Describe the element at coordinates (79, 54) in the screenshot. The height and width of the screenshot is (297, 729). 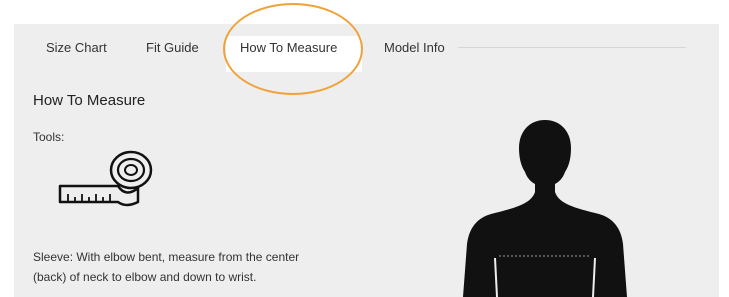
I see `tab-size-chart: Size Chart` at that location.